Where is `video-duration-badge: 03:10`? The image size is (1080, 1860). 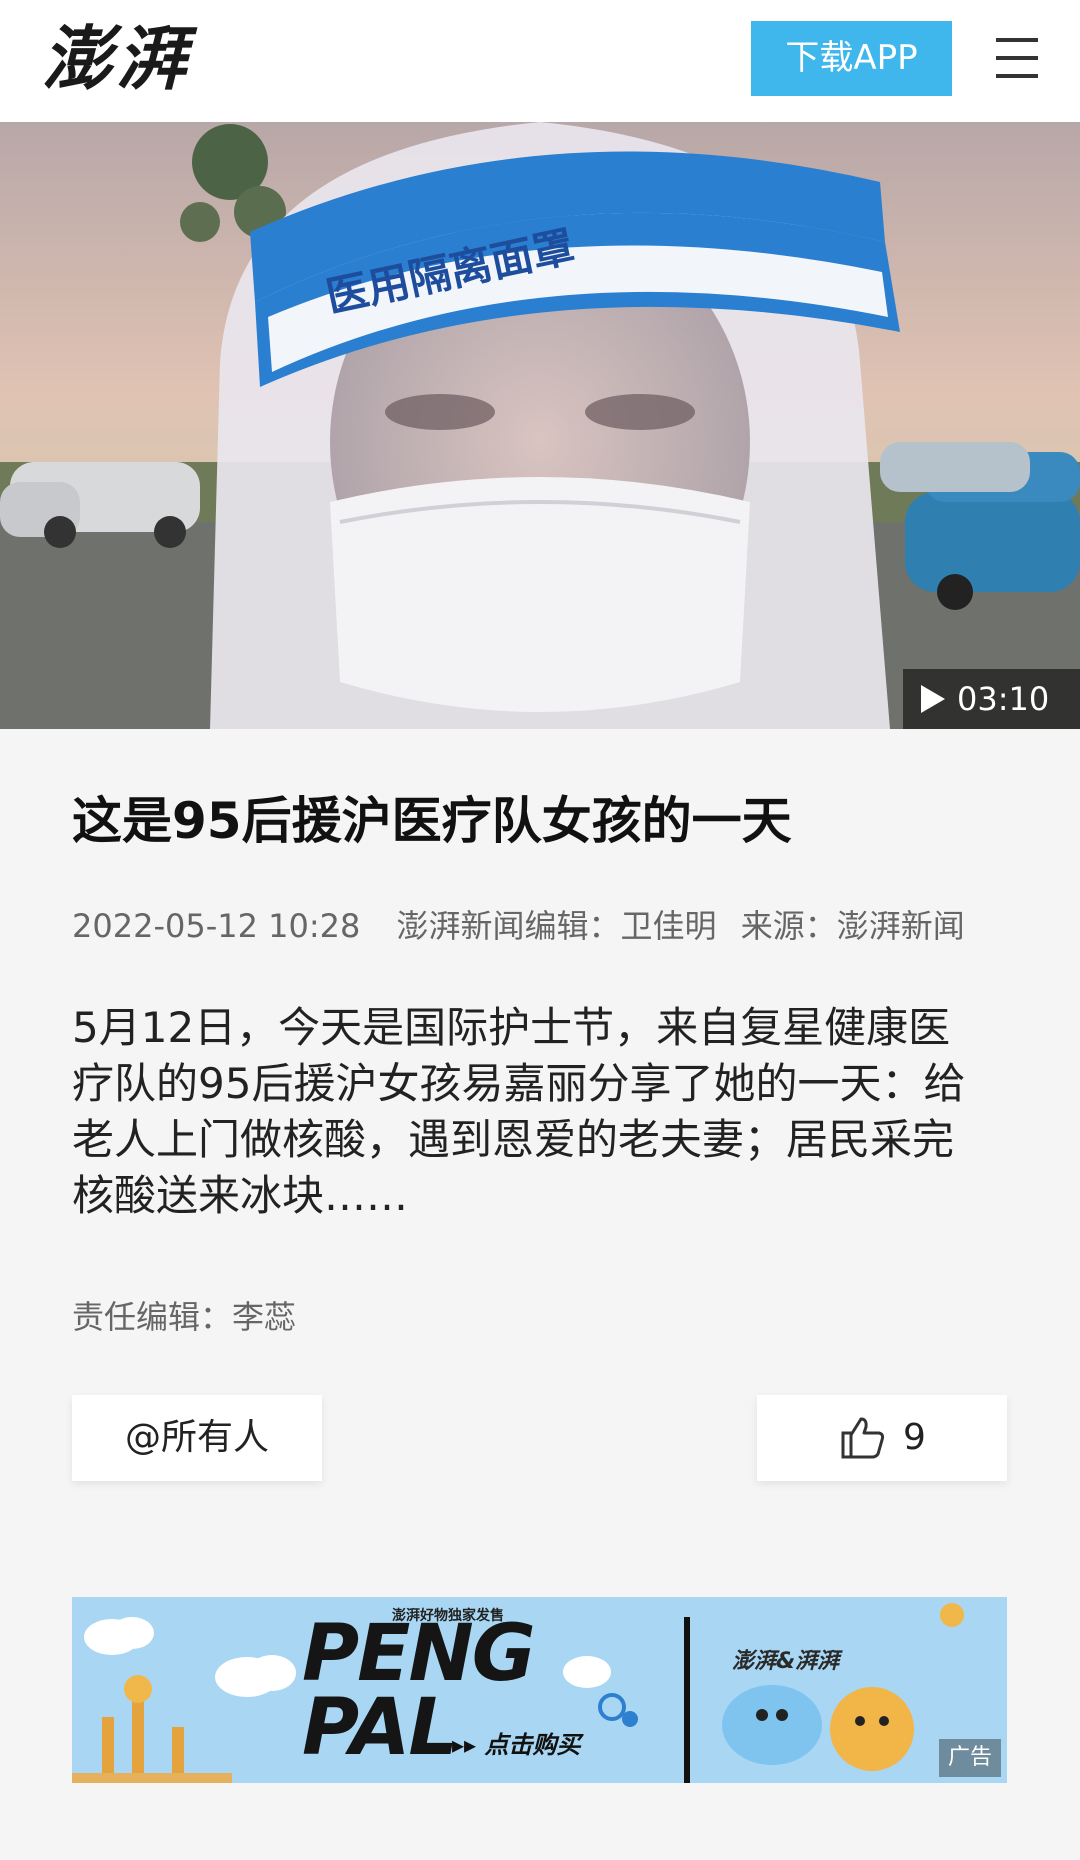
video-duration-badge: 03:10 is located at coordinates (991, 699).